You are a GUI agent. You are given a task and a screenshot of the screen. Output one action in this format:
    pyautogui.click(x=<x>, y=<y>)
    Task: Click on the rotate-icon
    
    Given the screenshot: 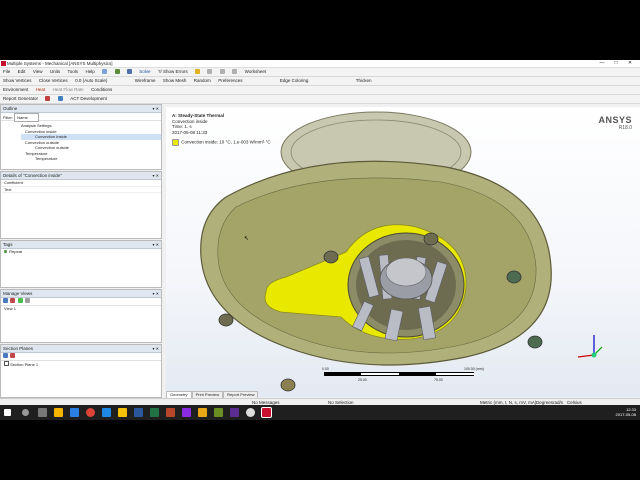 What is the action you would take?
    pyautogui.click(x=210, y=72)
    